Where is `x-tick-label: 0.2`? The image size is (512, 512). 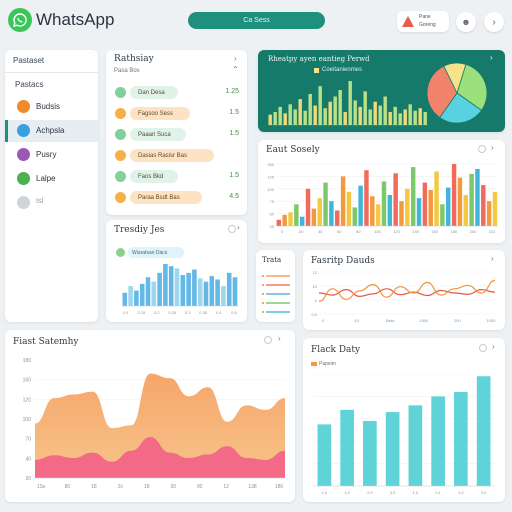
x-tick-label: 0.2 is located at coordinates (157, 312).